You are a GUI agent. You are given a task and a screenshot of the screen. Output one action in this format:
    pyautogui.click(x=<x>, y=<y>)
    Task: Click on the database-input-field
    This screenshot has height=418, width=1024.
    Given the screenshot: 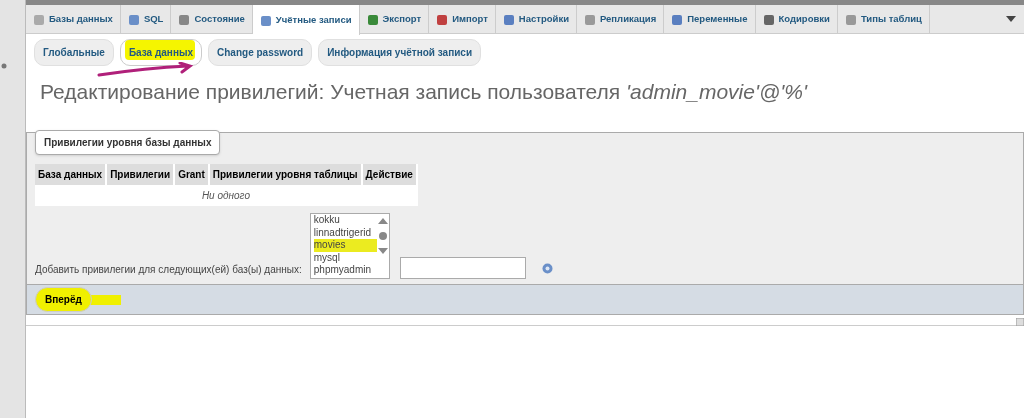 What is the action you would take?
    pyautogui.click(x=462, y=268)
    